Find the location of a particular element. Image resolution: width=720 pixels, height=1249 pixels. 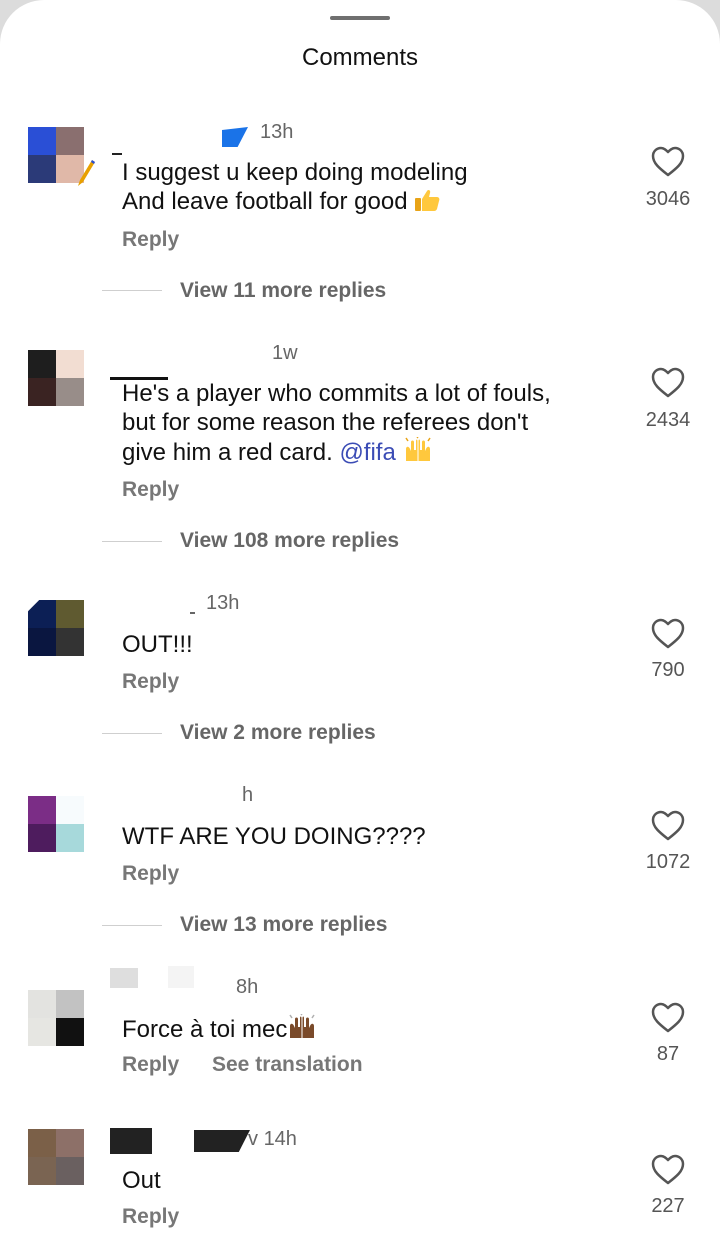

comment-time-value: 14h is located at coordinates (280, 1139).